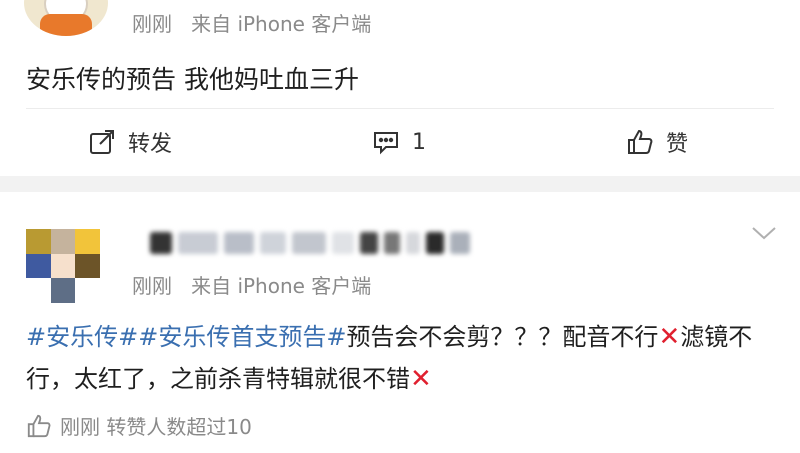 This screenshot has height=453, width=800. What do you see at coordinates (677, 144) in the screenshot?
I see `like-label: 赞` at bounding box center [677, 144].